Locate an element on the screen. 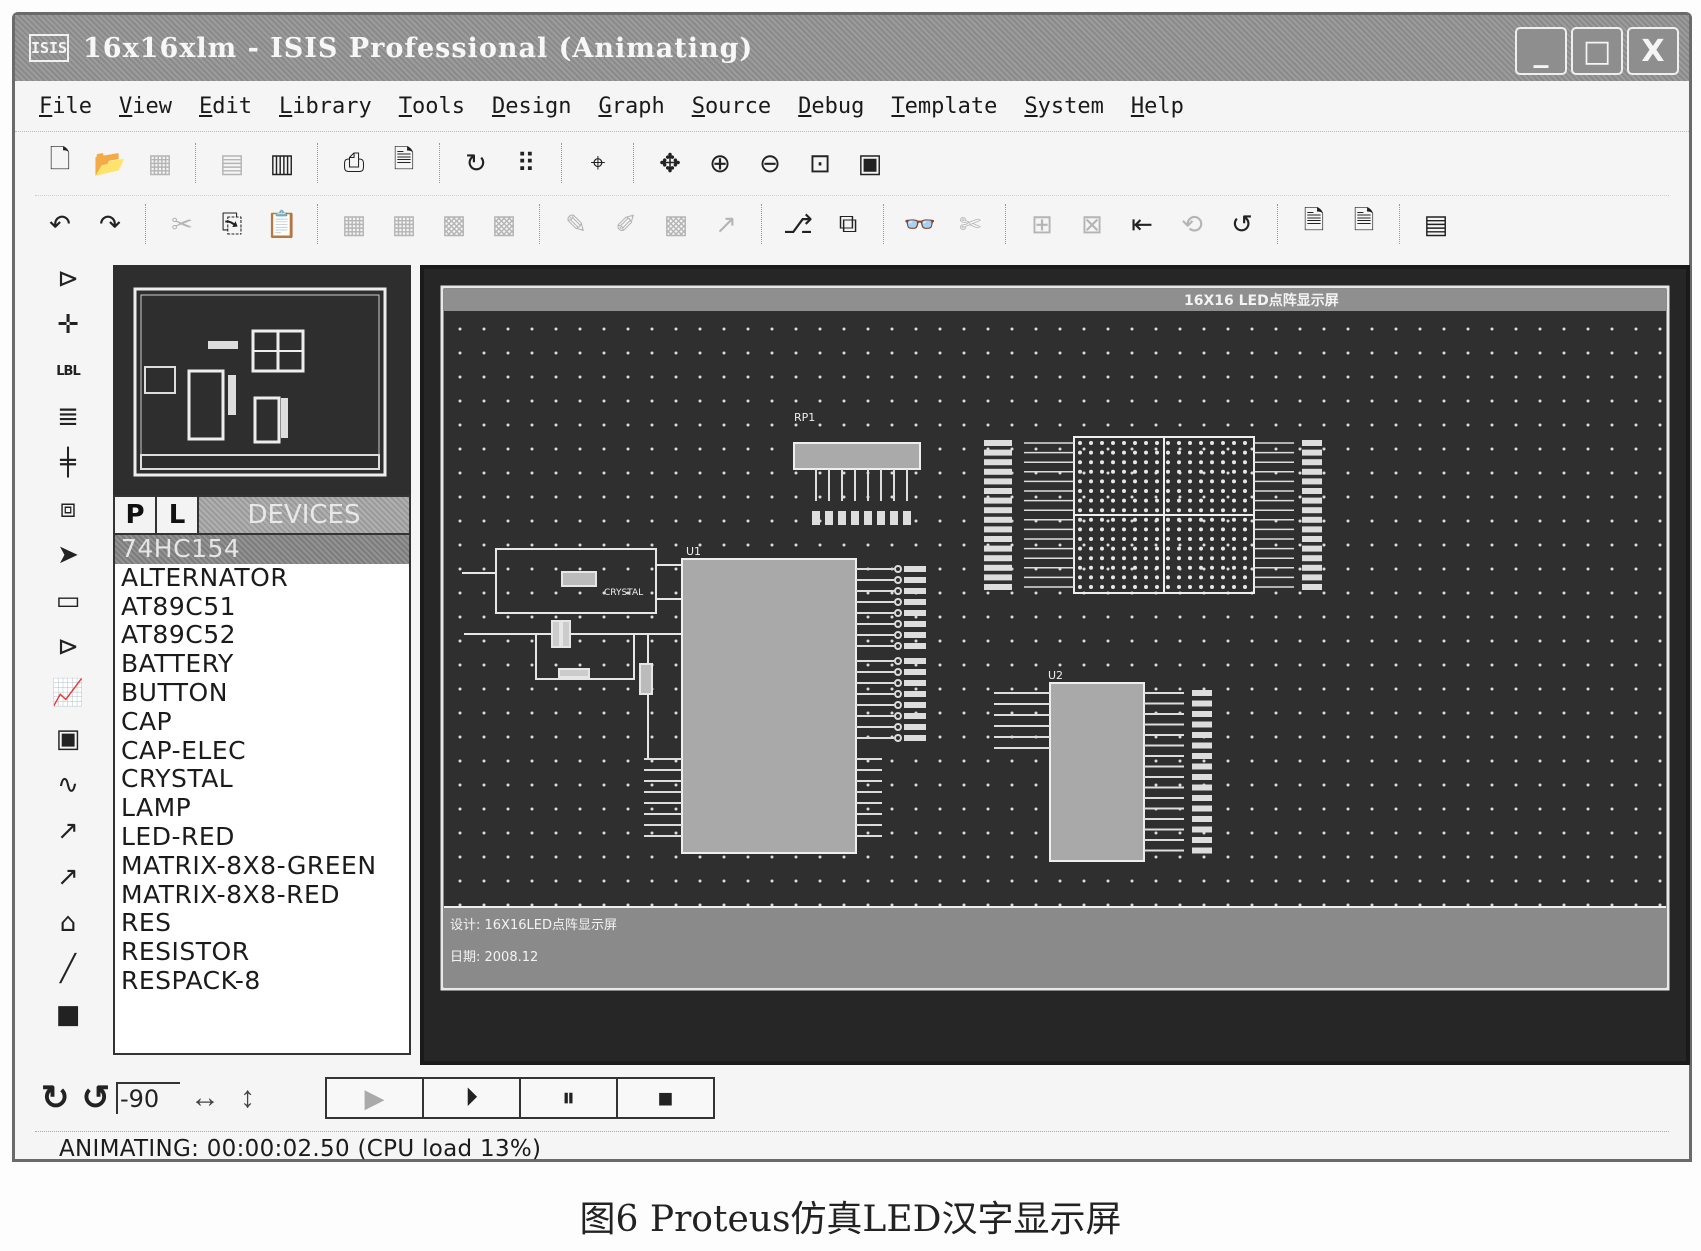 The width and height of the screenshot is (1701, 1251). menu-system: System is located at coordinates (1063, 106).